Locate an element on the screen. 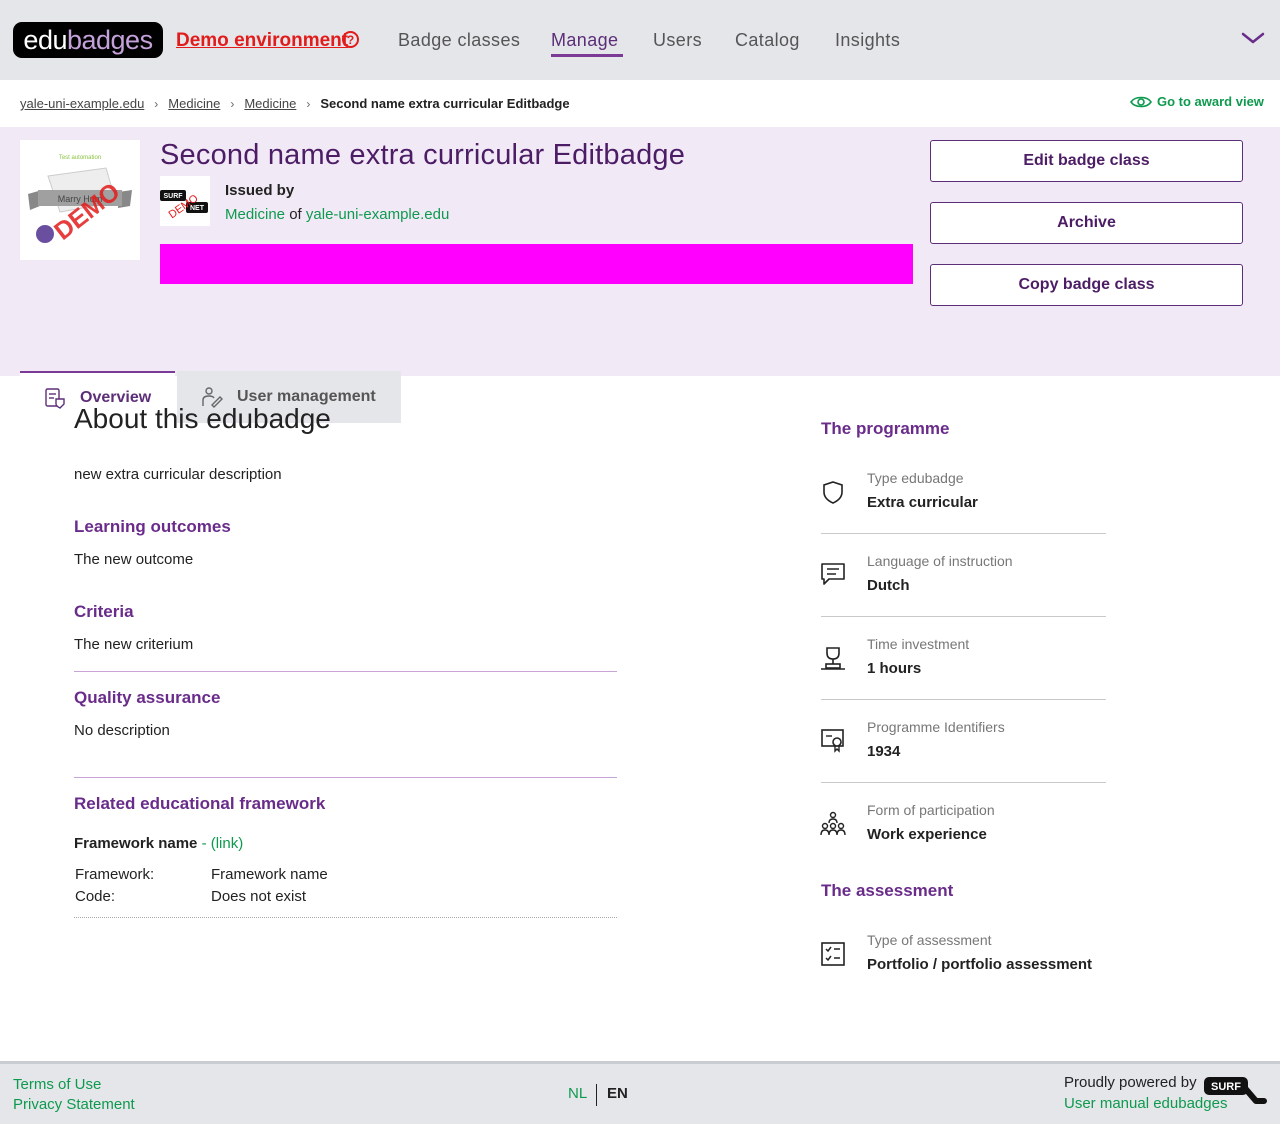  issued-by-label: Issued by is located at coordinates (260, 190).